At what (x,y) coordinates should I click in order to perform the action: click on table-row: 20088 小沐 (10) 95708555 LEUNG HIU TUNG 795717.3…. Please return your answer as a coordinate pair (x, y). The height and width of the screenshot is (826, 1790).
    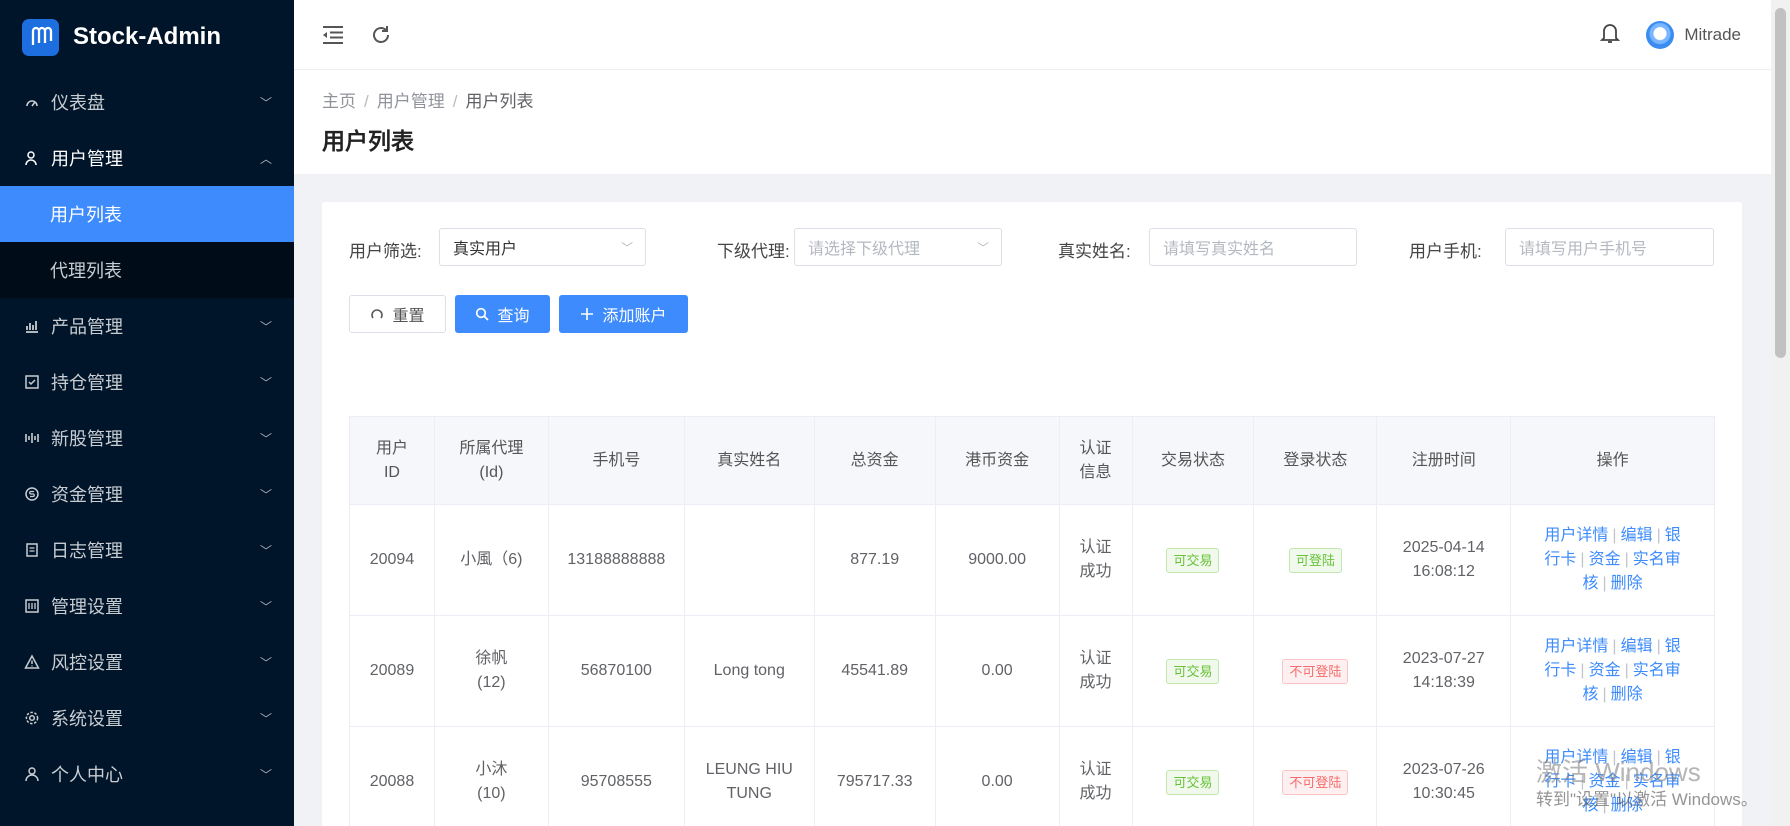
    Looking at the image, I should click on (1032, 776).